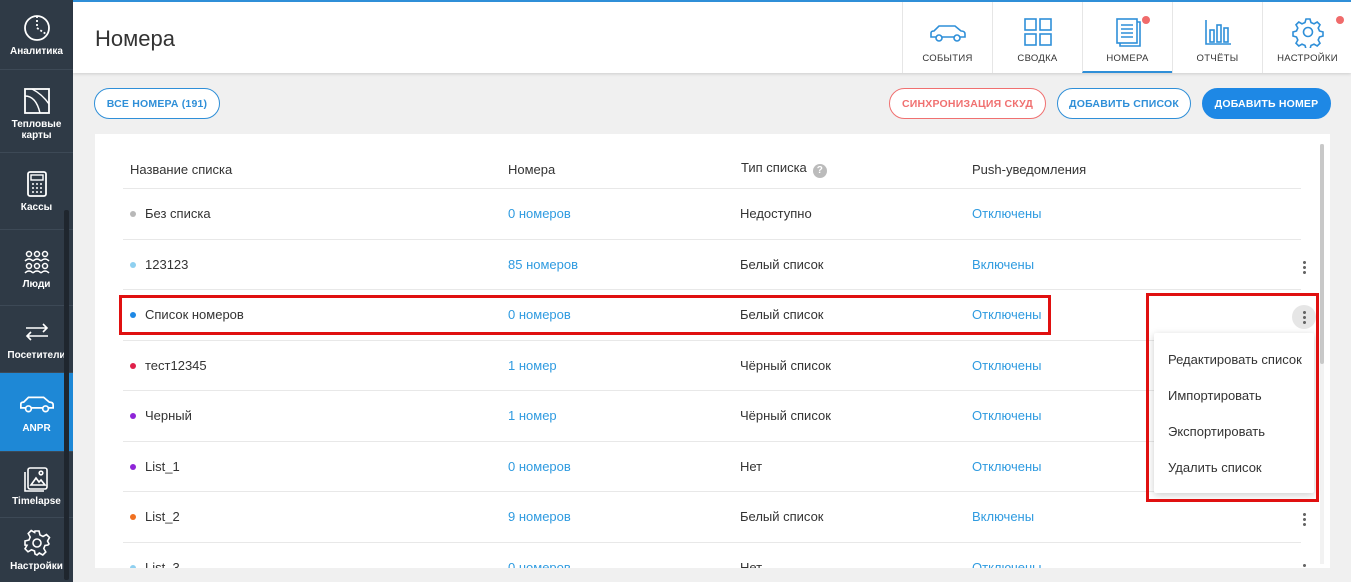  What do you see at coordinates (162, 564) in the screenshot?
I see `list-name: List_3` at bounding box center [162, 564].